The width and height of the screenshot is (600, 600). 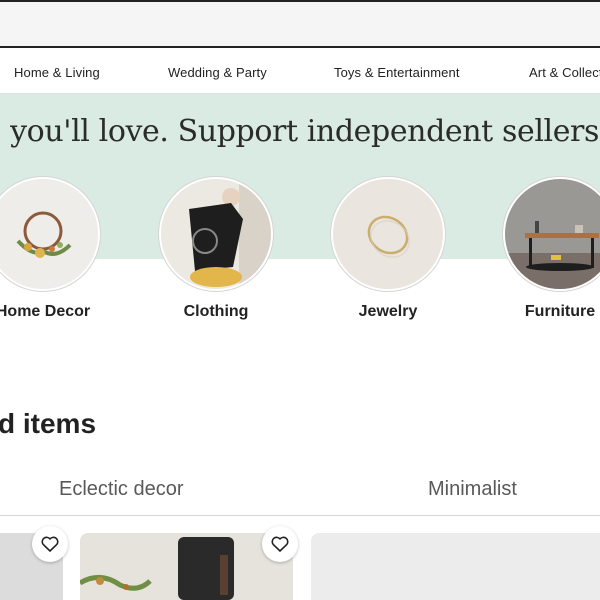 I want to click on category-label: Furniture, so click(x=560, y=311).